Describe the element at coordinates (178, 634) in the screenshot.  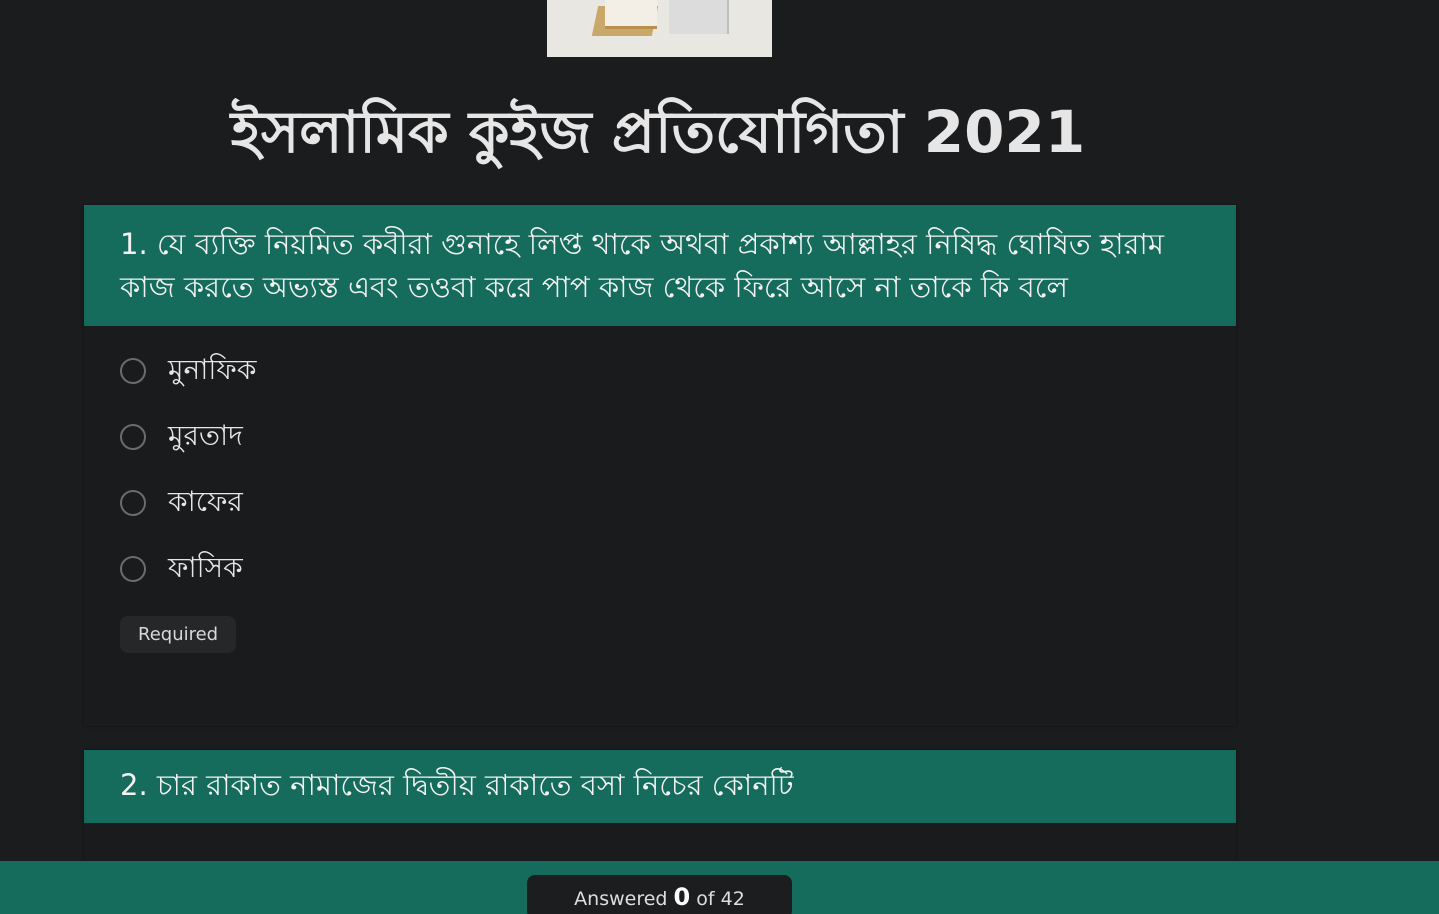
I see `required-badge: Required` at that location.